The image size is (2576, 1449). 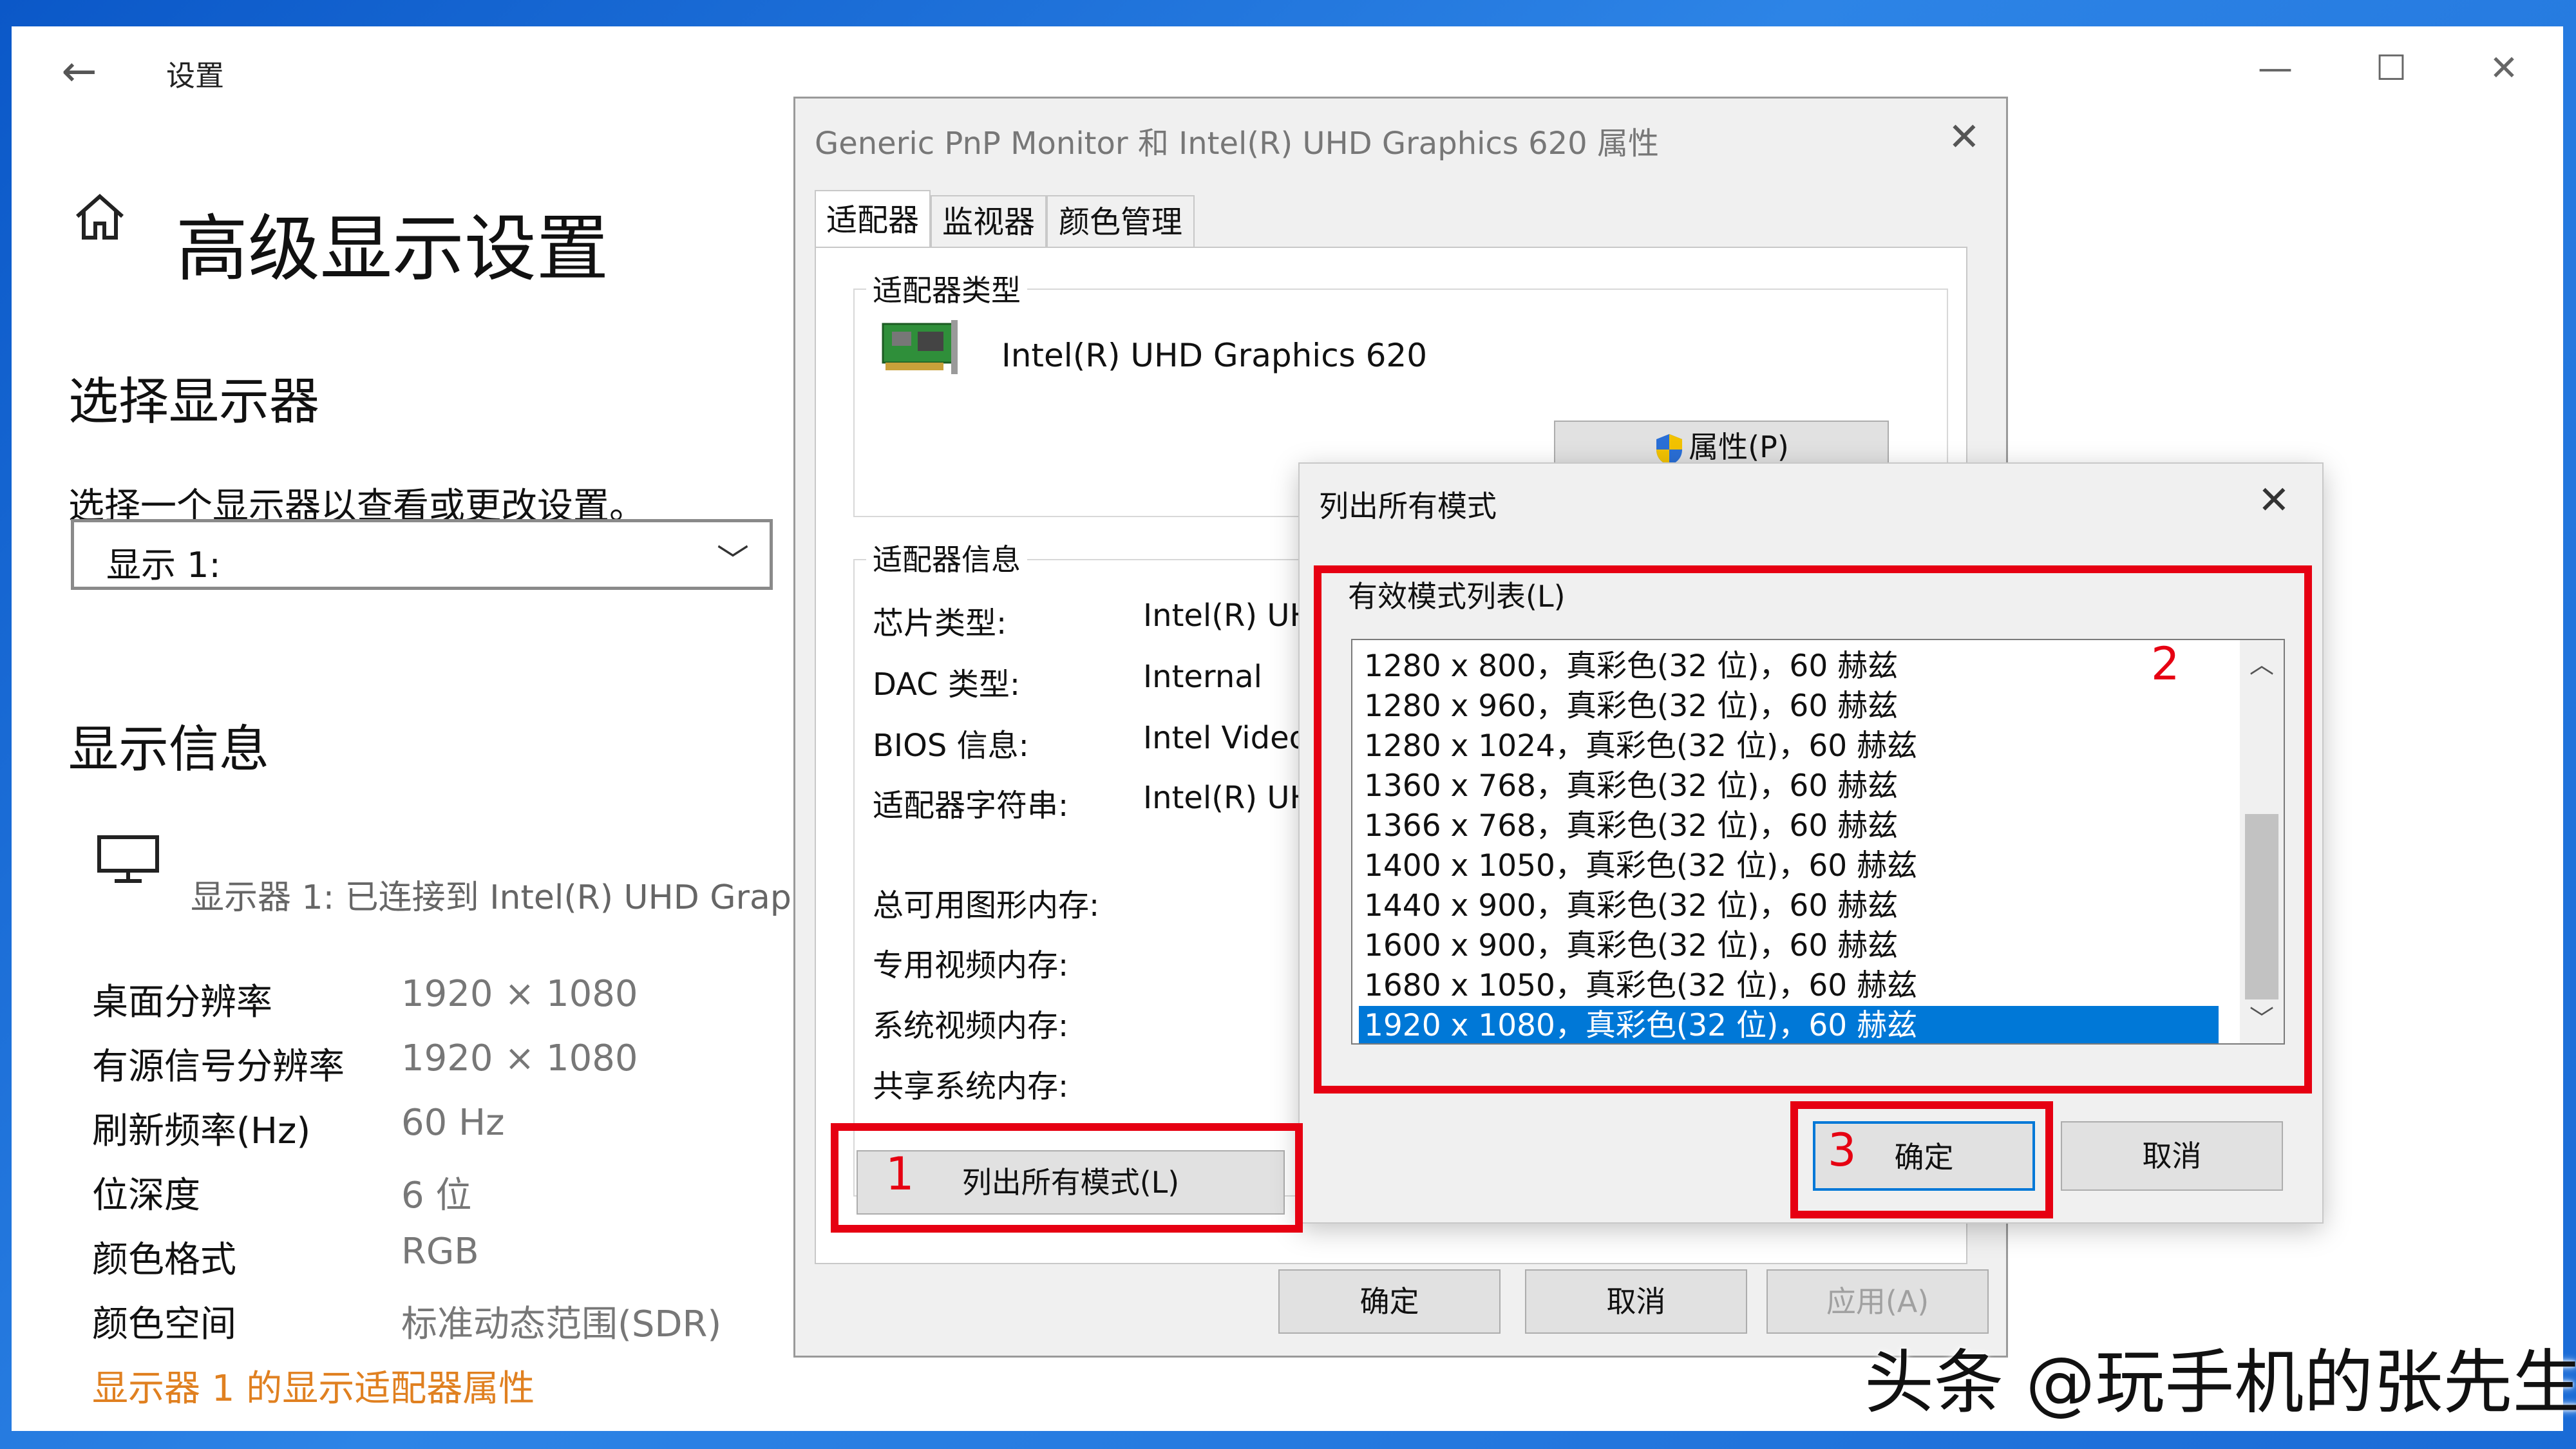 What do you see at coordinates (163, 565) in the screenshot?
I see `display-dropdown-value: 显示 1:` at bounding box center [163, 565].